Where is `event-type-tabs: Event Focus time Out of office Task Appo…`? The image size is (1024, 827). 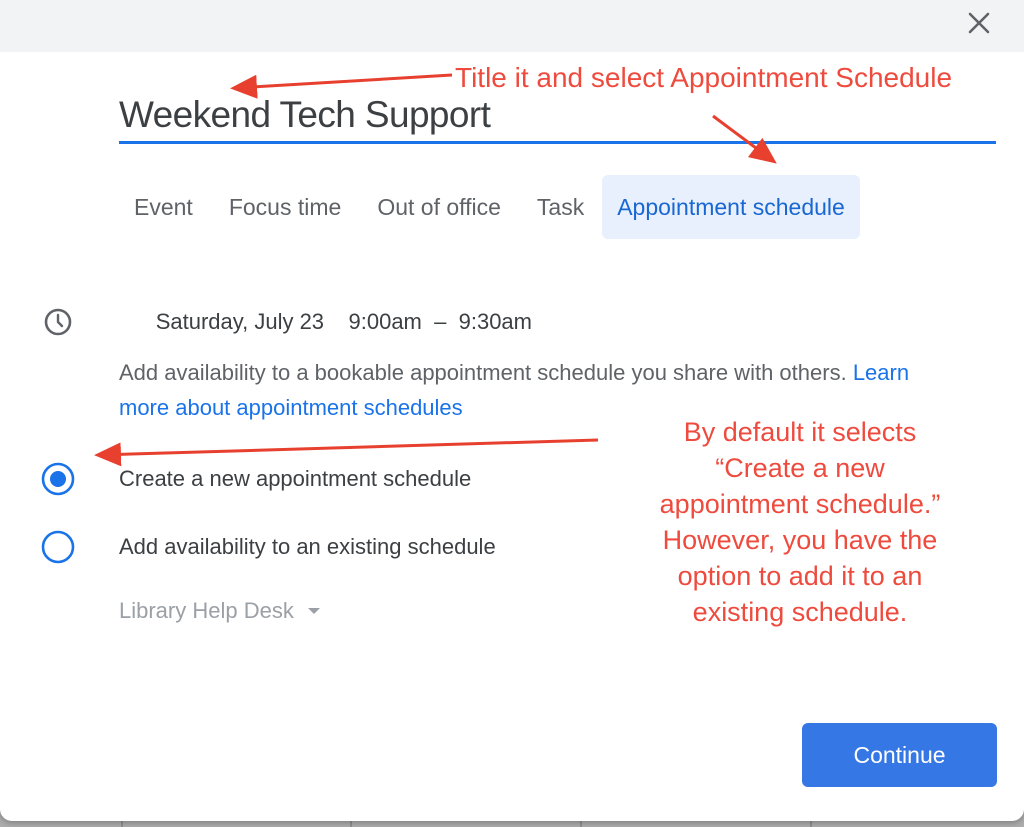 event-type-tabs: Event Focus time Out of office Task Appo… is located at coordinates (488, 207).